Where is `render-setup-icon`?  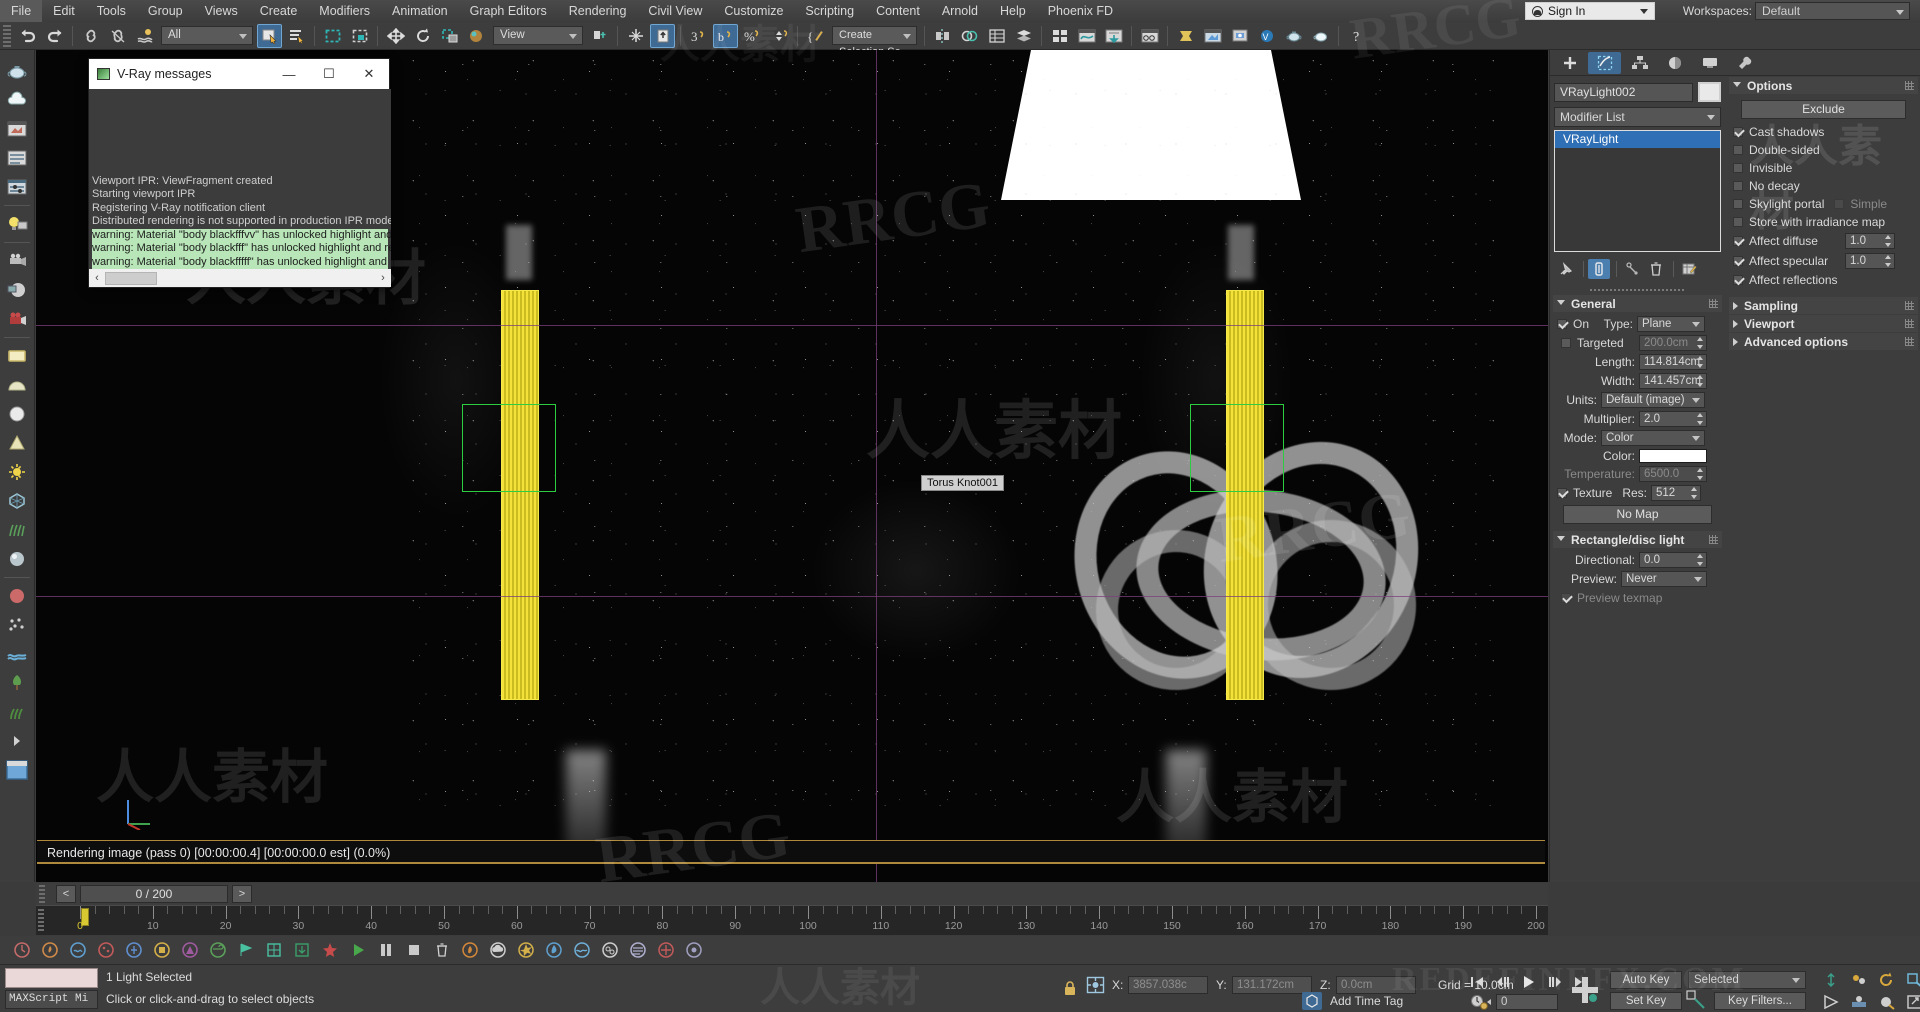 render-setup-icon is located at coordinates (1185, 36).